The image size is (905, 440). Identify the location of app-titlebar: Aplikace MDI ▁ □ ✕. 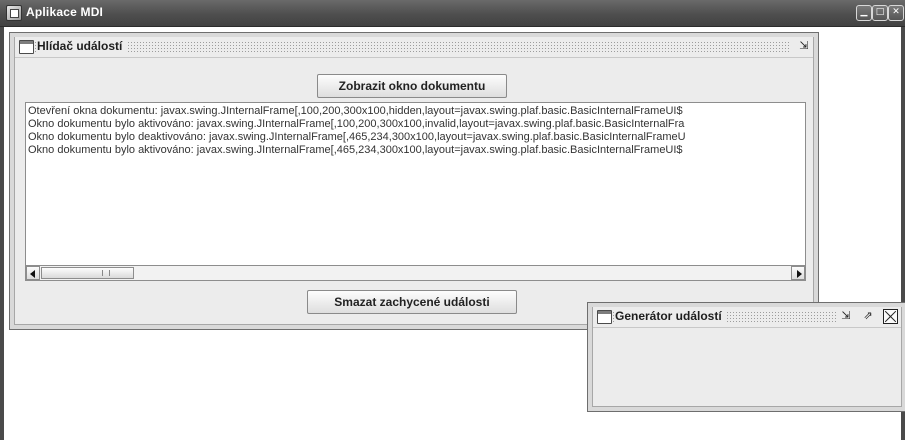
(452, 13).